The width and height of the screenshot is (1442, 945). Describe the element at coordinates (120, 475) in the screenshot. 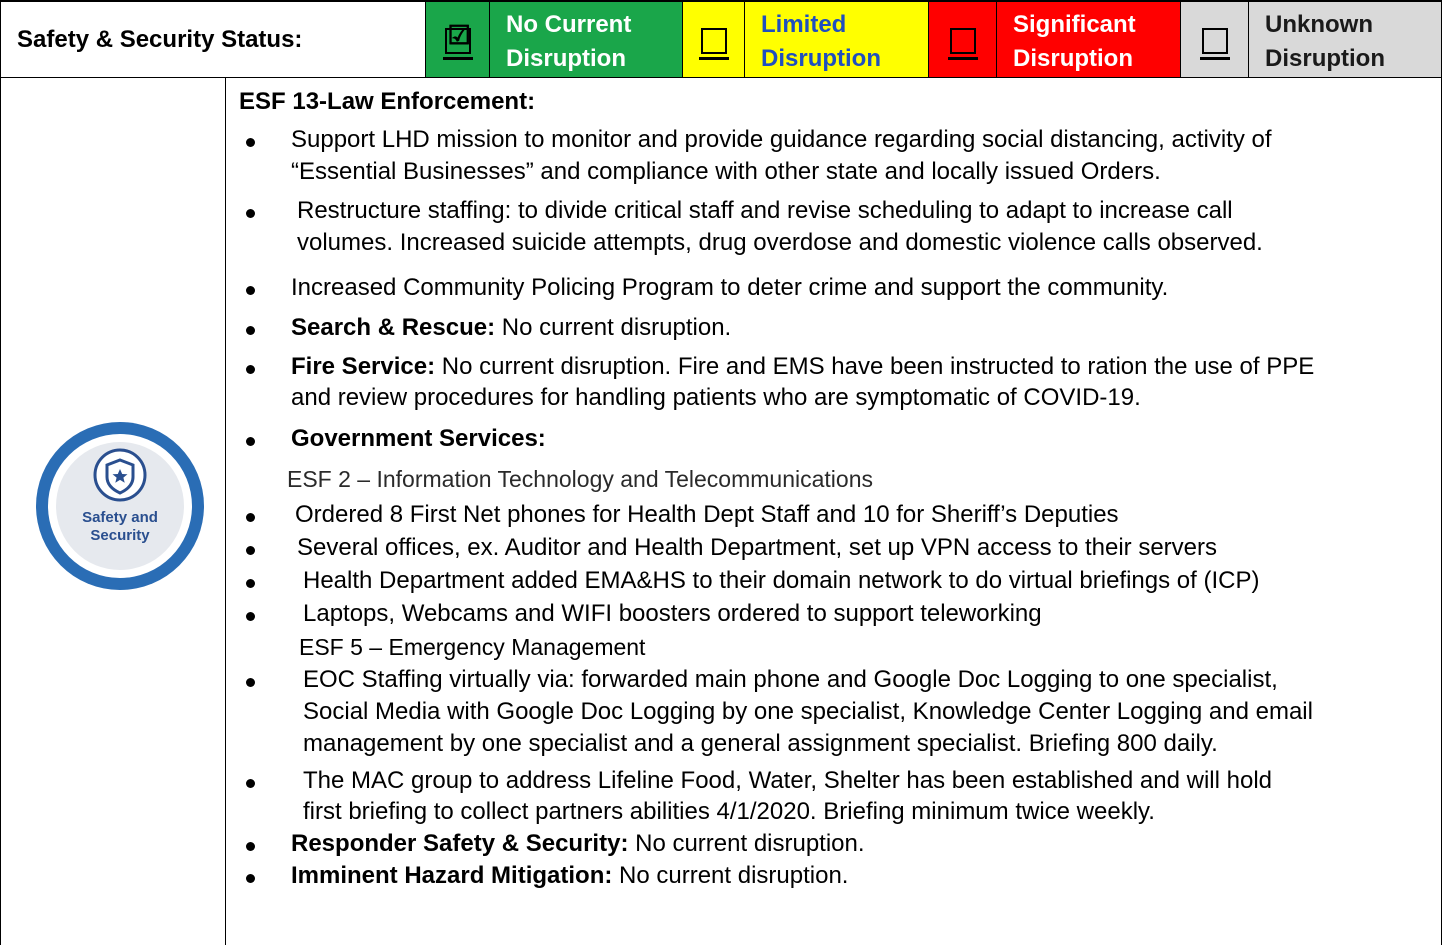

I see `shield-star-icon` at that location.